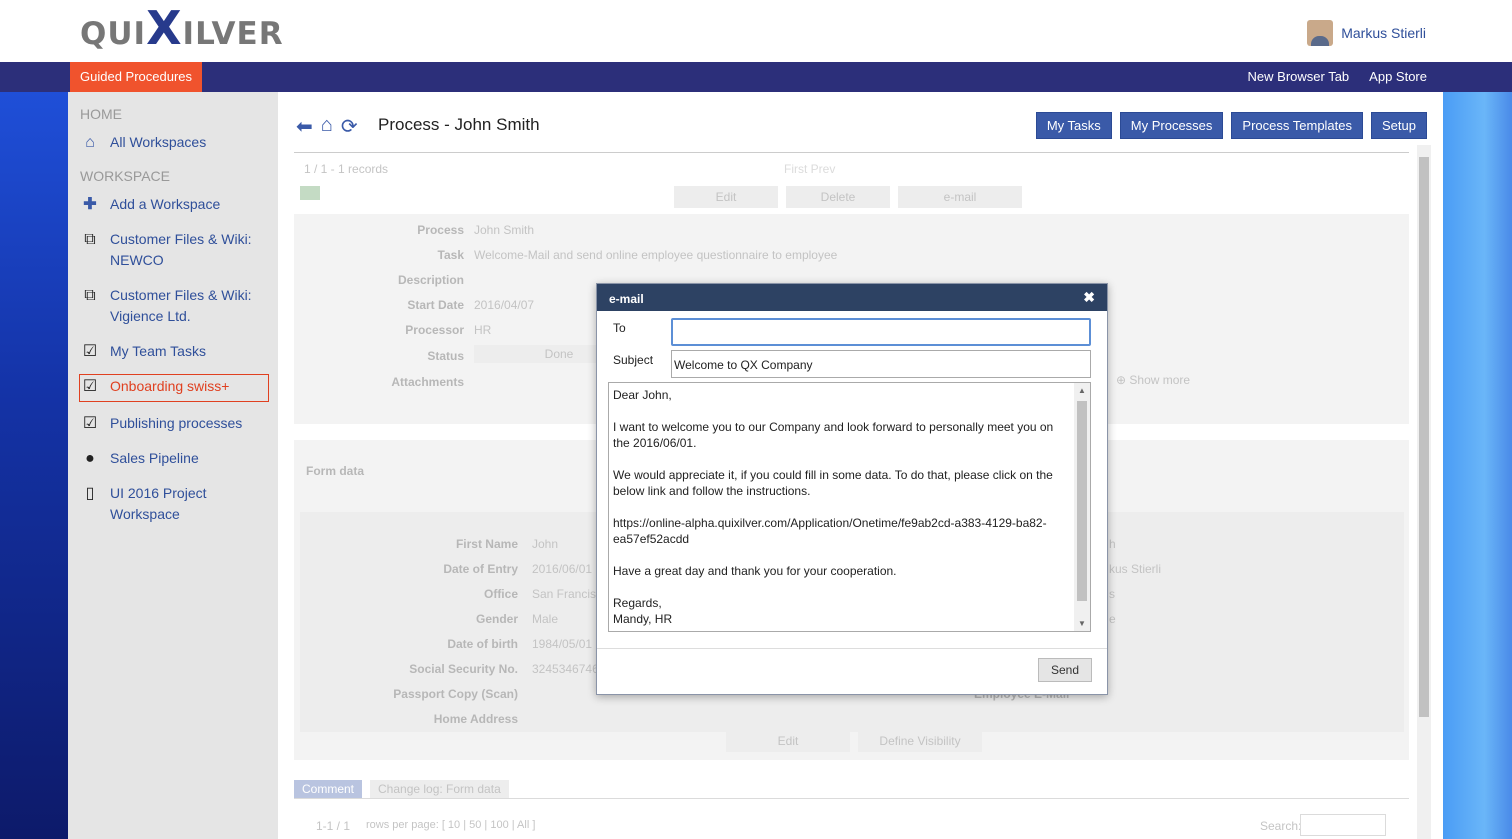  I want to click on copy-icon: ⧉, so click(90, 295).